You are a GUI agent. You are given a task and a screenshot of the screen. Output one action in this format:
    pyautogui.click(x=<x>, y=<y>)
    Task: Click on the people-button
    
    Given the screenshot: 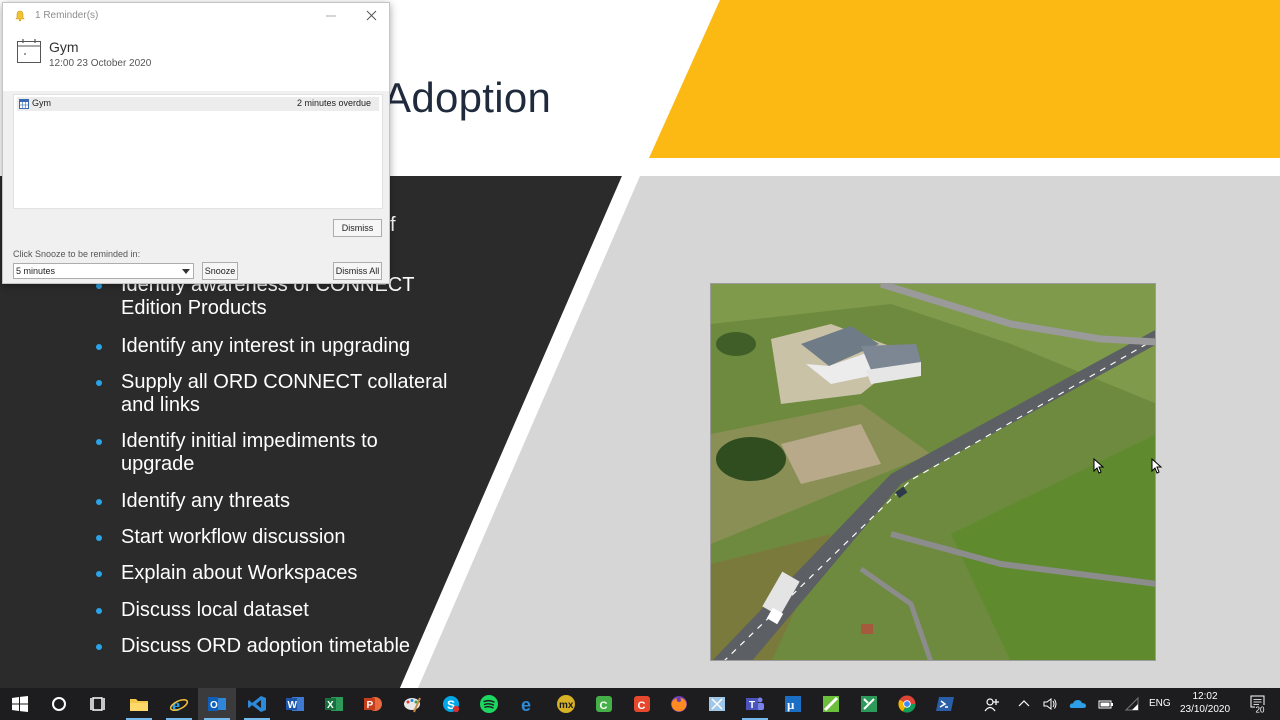 What is the action you would take?
    pyautogui.click(x=992, y=704)
    